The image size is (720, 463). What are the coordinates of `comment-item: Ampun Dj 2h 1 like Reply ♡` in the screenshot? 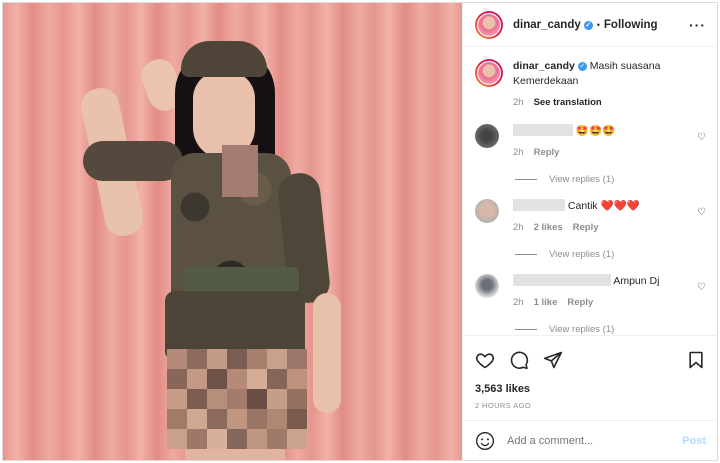 It's located at (590, 292).